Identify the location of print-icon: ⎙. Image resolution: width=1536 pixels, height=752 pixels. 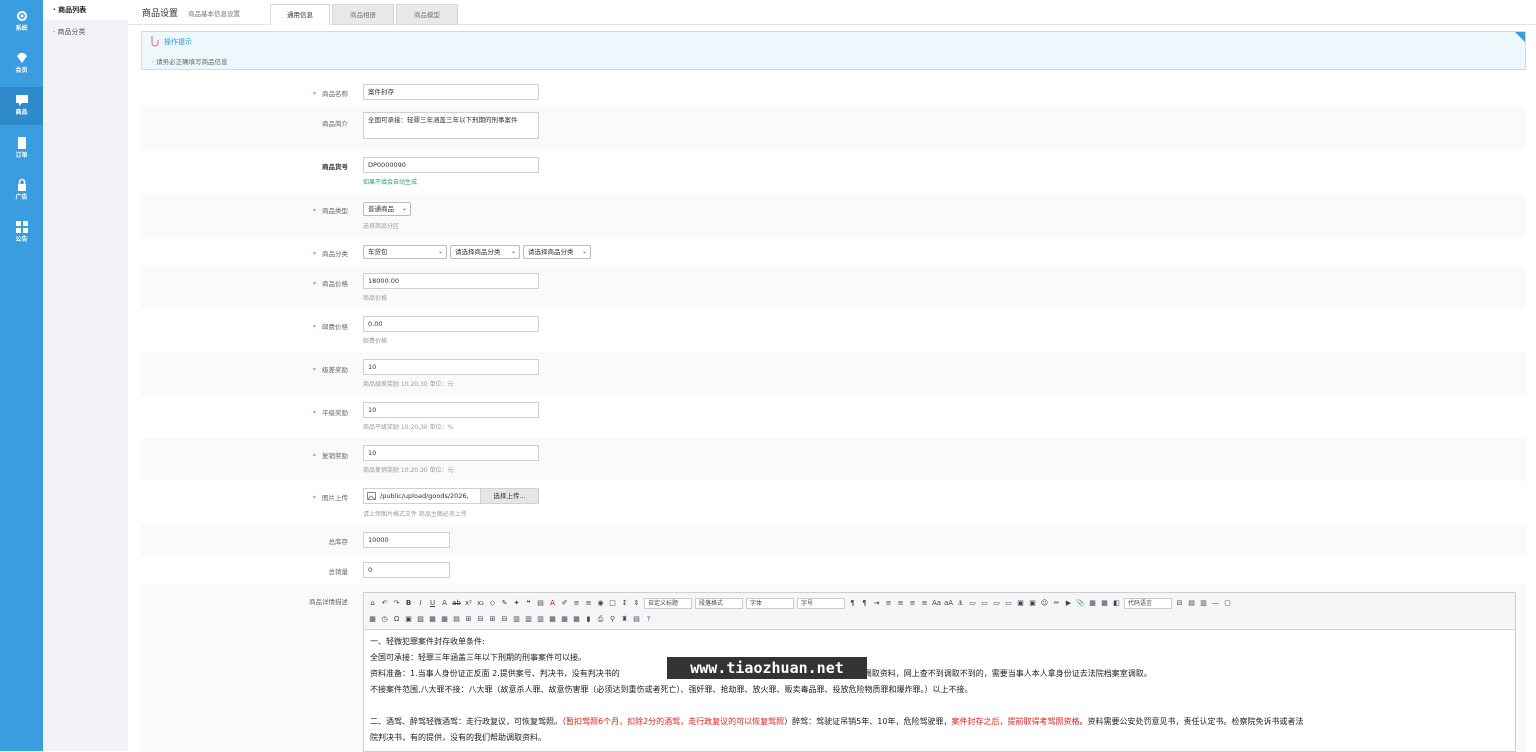
(600, 619).